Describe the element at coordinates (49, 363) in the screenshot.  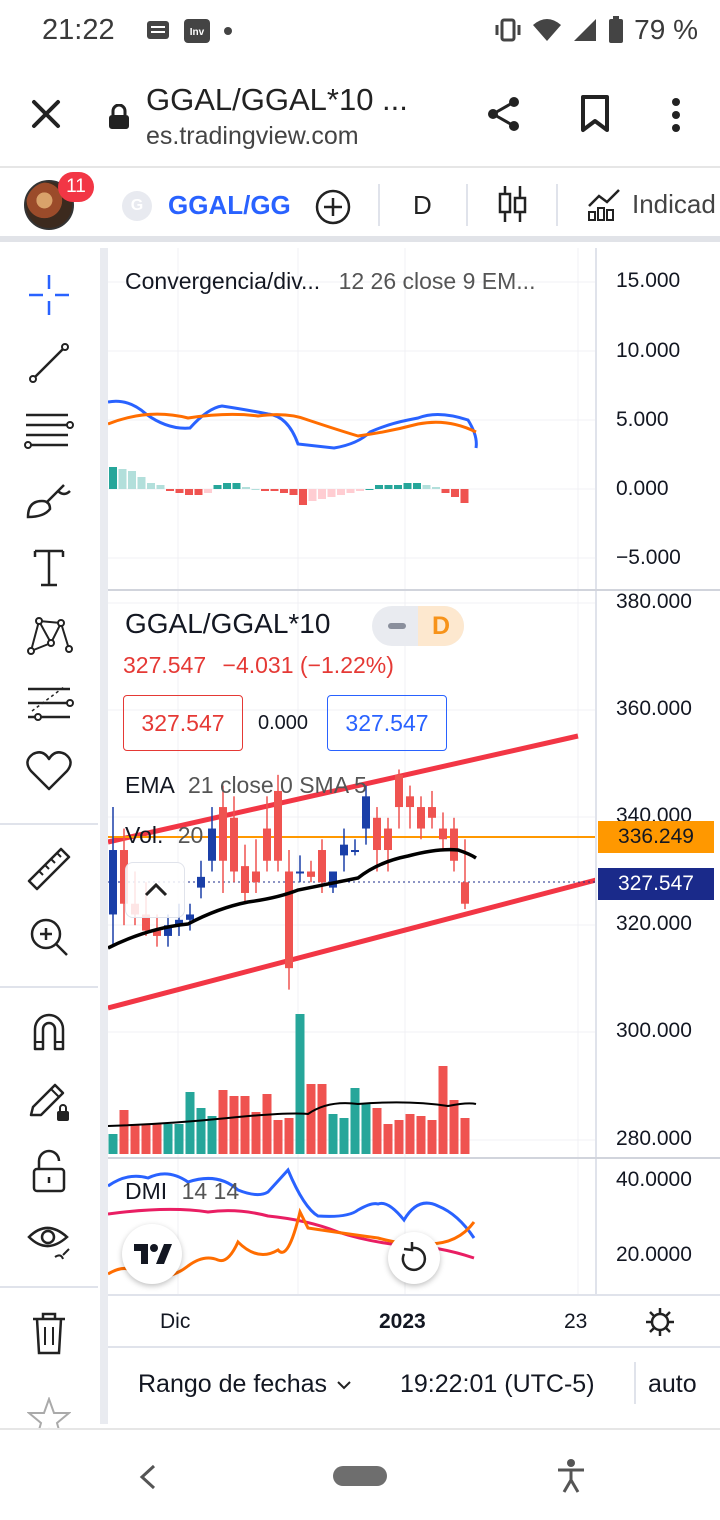
I see `trend-line-tool` at that location.